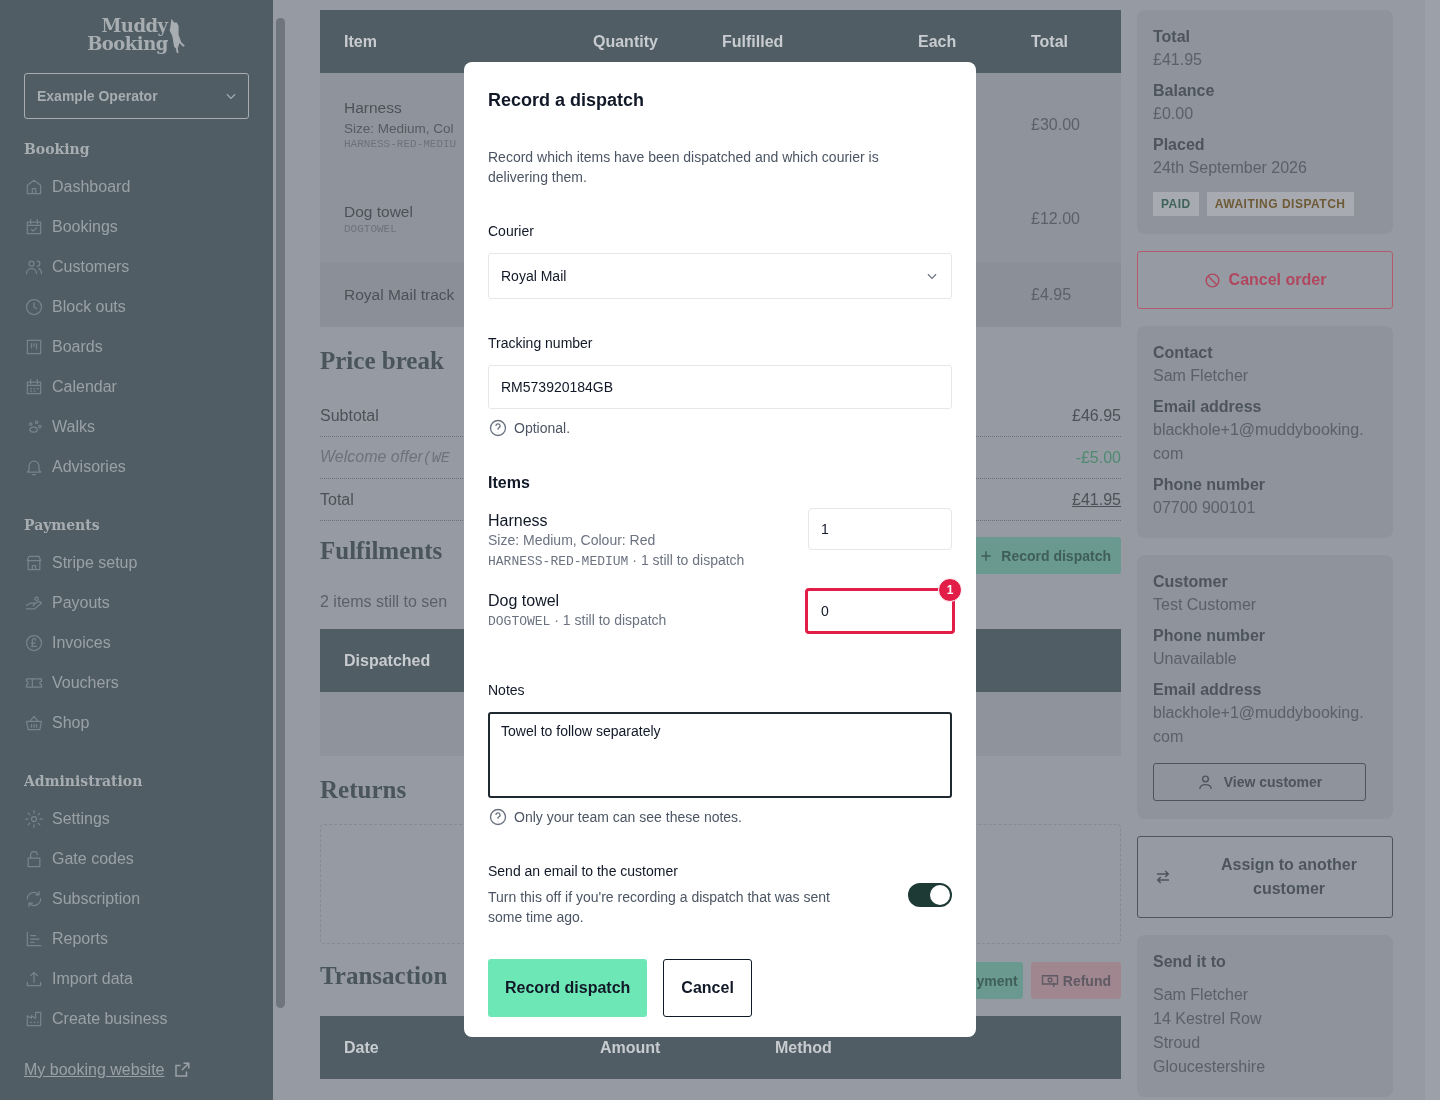 The width and height of the screenshot is (1440, 1100). What do you see at coordinates (136, 227) in the screenshot?
I see `nav-item: Bookings` at bounding box center [136, 227].